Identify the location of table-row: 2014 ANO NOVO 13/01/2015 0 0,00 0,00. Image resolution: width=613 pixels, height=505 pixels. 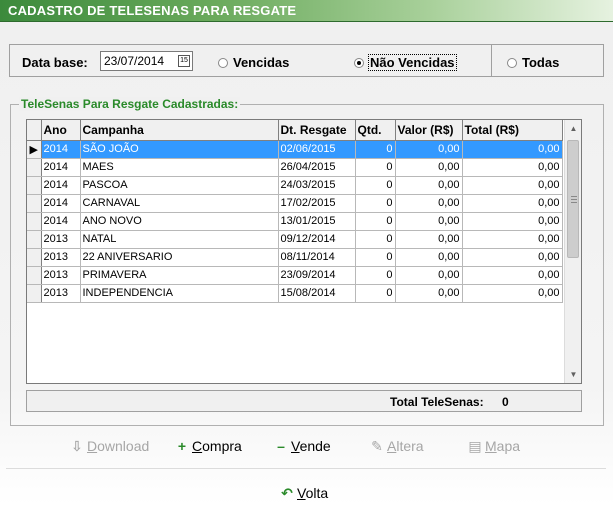
(295, 221).